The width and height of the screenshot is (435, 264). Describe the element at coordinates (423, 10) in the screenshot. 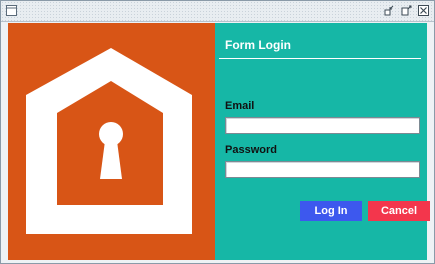

I see `close-icon` at that location.